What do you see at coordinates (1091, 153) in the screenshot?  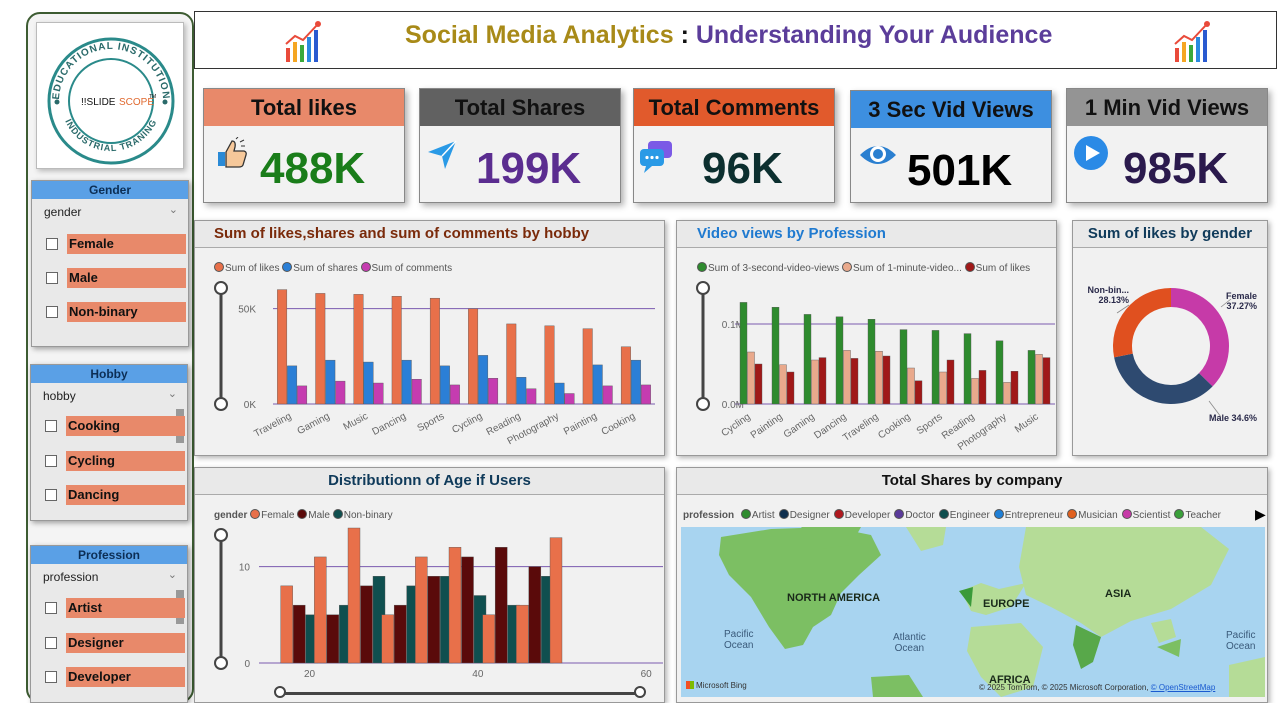 I see `play-icon` at bounding box center [1091, 153].